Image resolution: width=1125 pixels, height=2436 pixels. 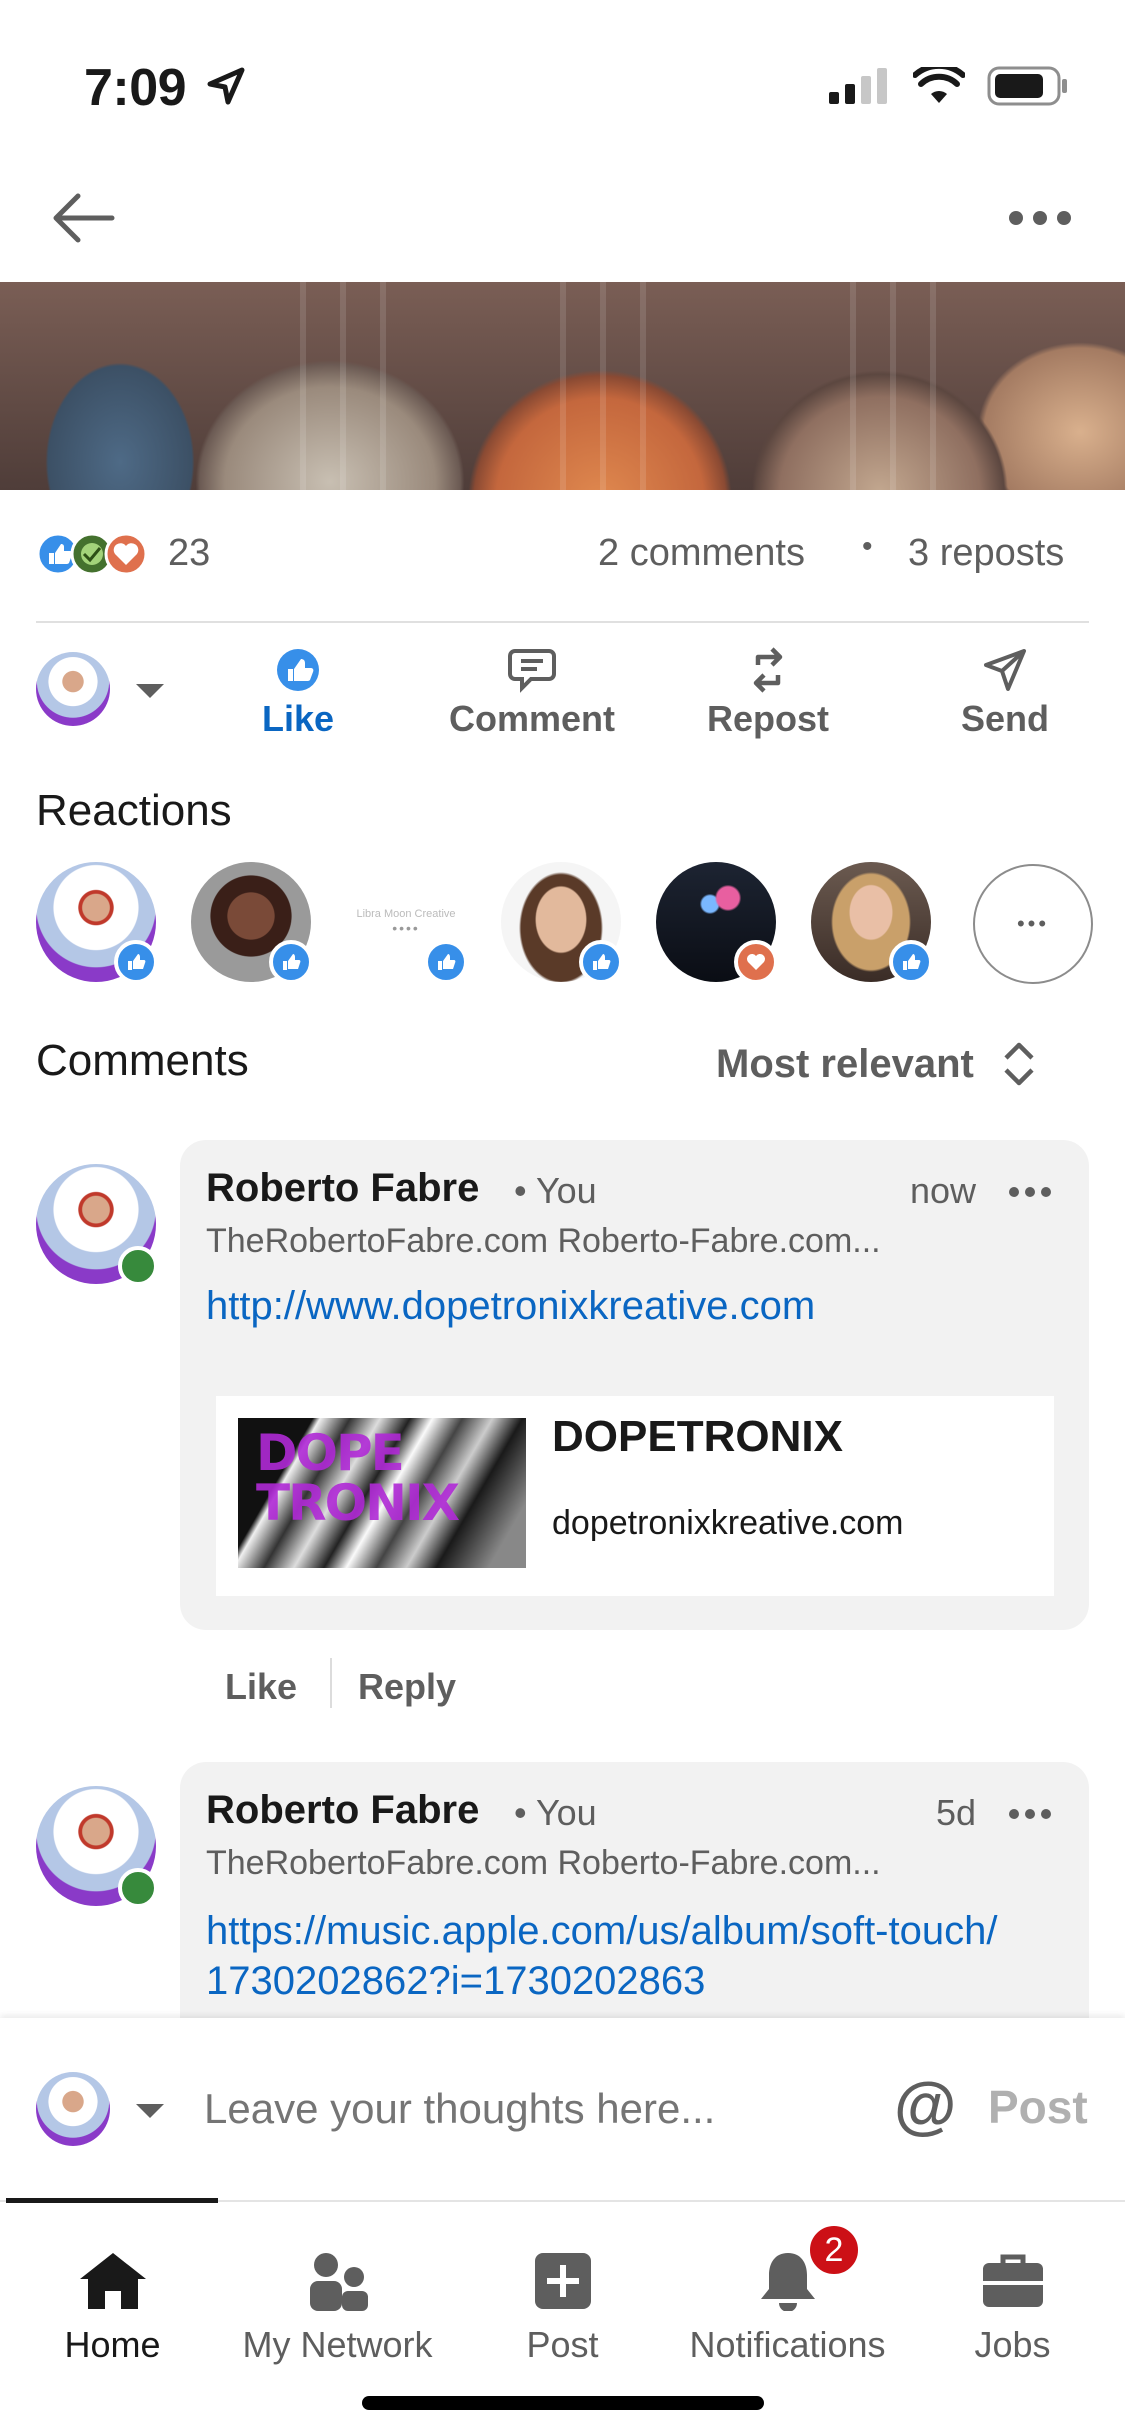 I want to click on actor-switcher, so click(x=106, y=690).